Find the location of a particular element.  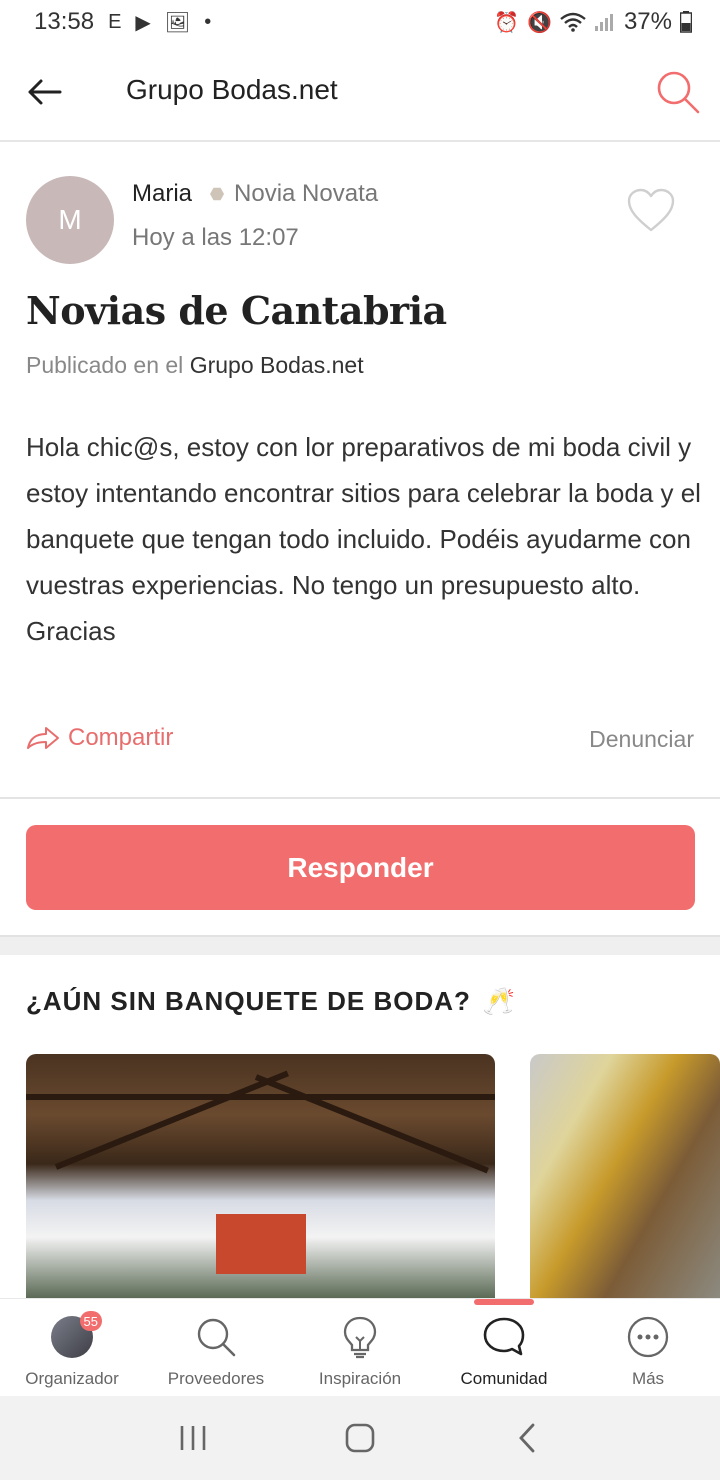

app-header: Grupo Bodas.net is located at coordinates (360, 93).